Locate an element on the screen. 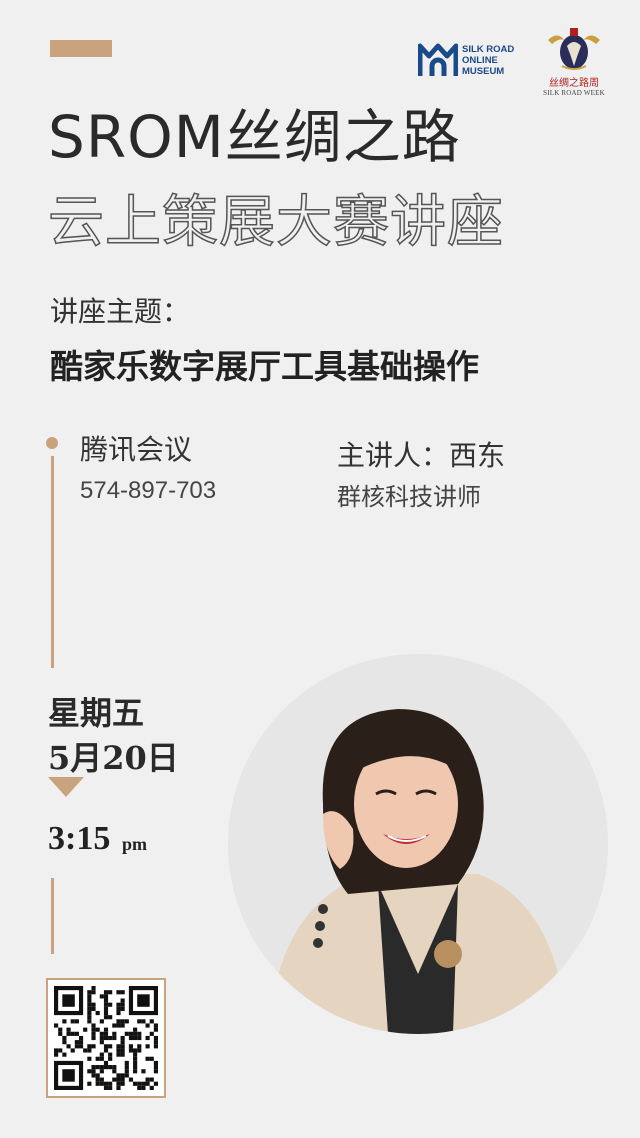 Image resolution: width=640 pixels, height=1138 pixels. event-time: 3:15 is located at coordinates (79, 838).